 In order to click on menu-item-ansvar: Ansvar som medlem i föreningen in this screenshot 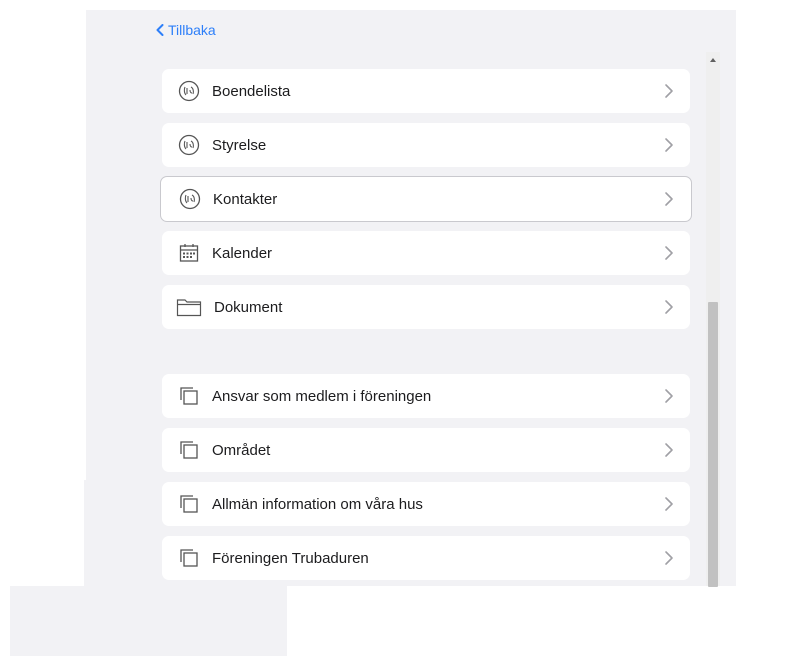, I will do `click(426, 396)`.